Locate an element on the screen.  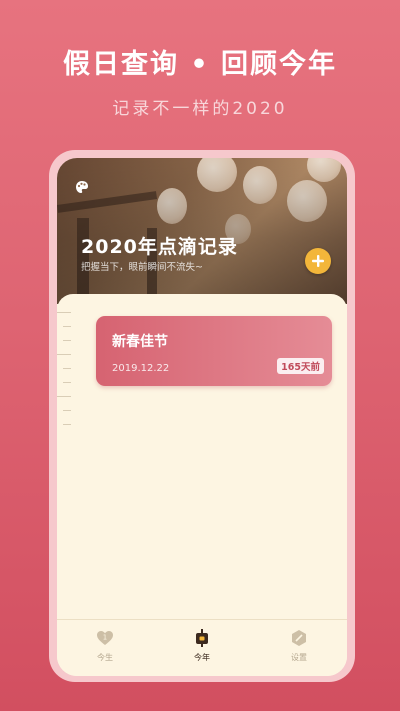
svg-text: 1 is located at coordinates (105, 638).